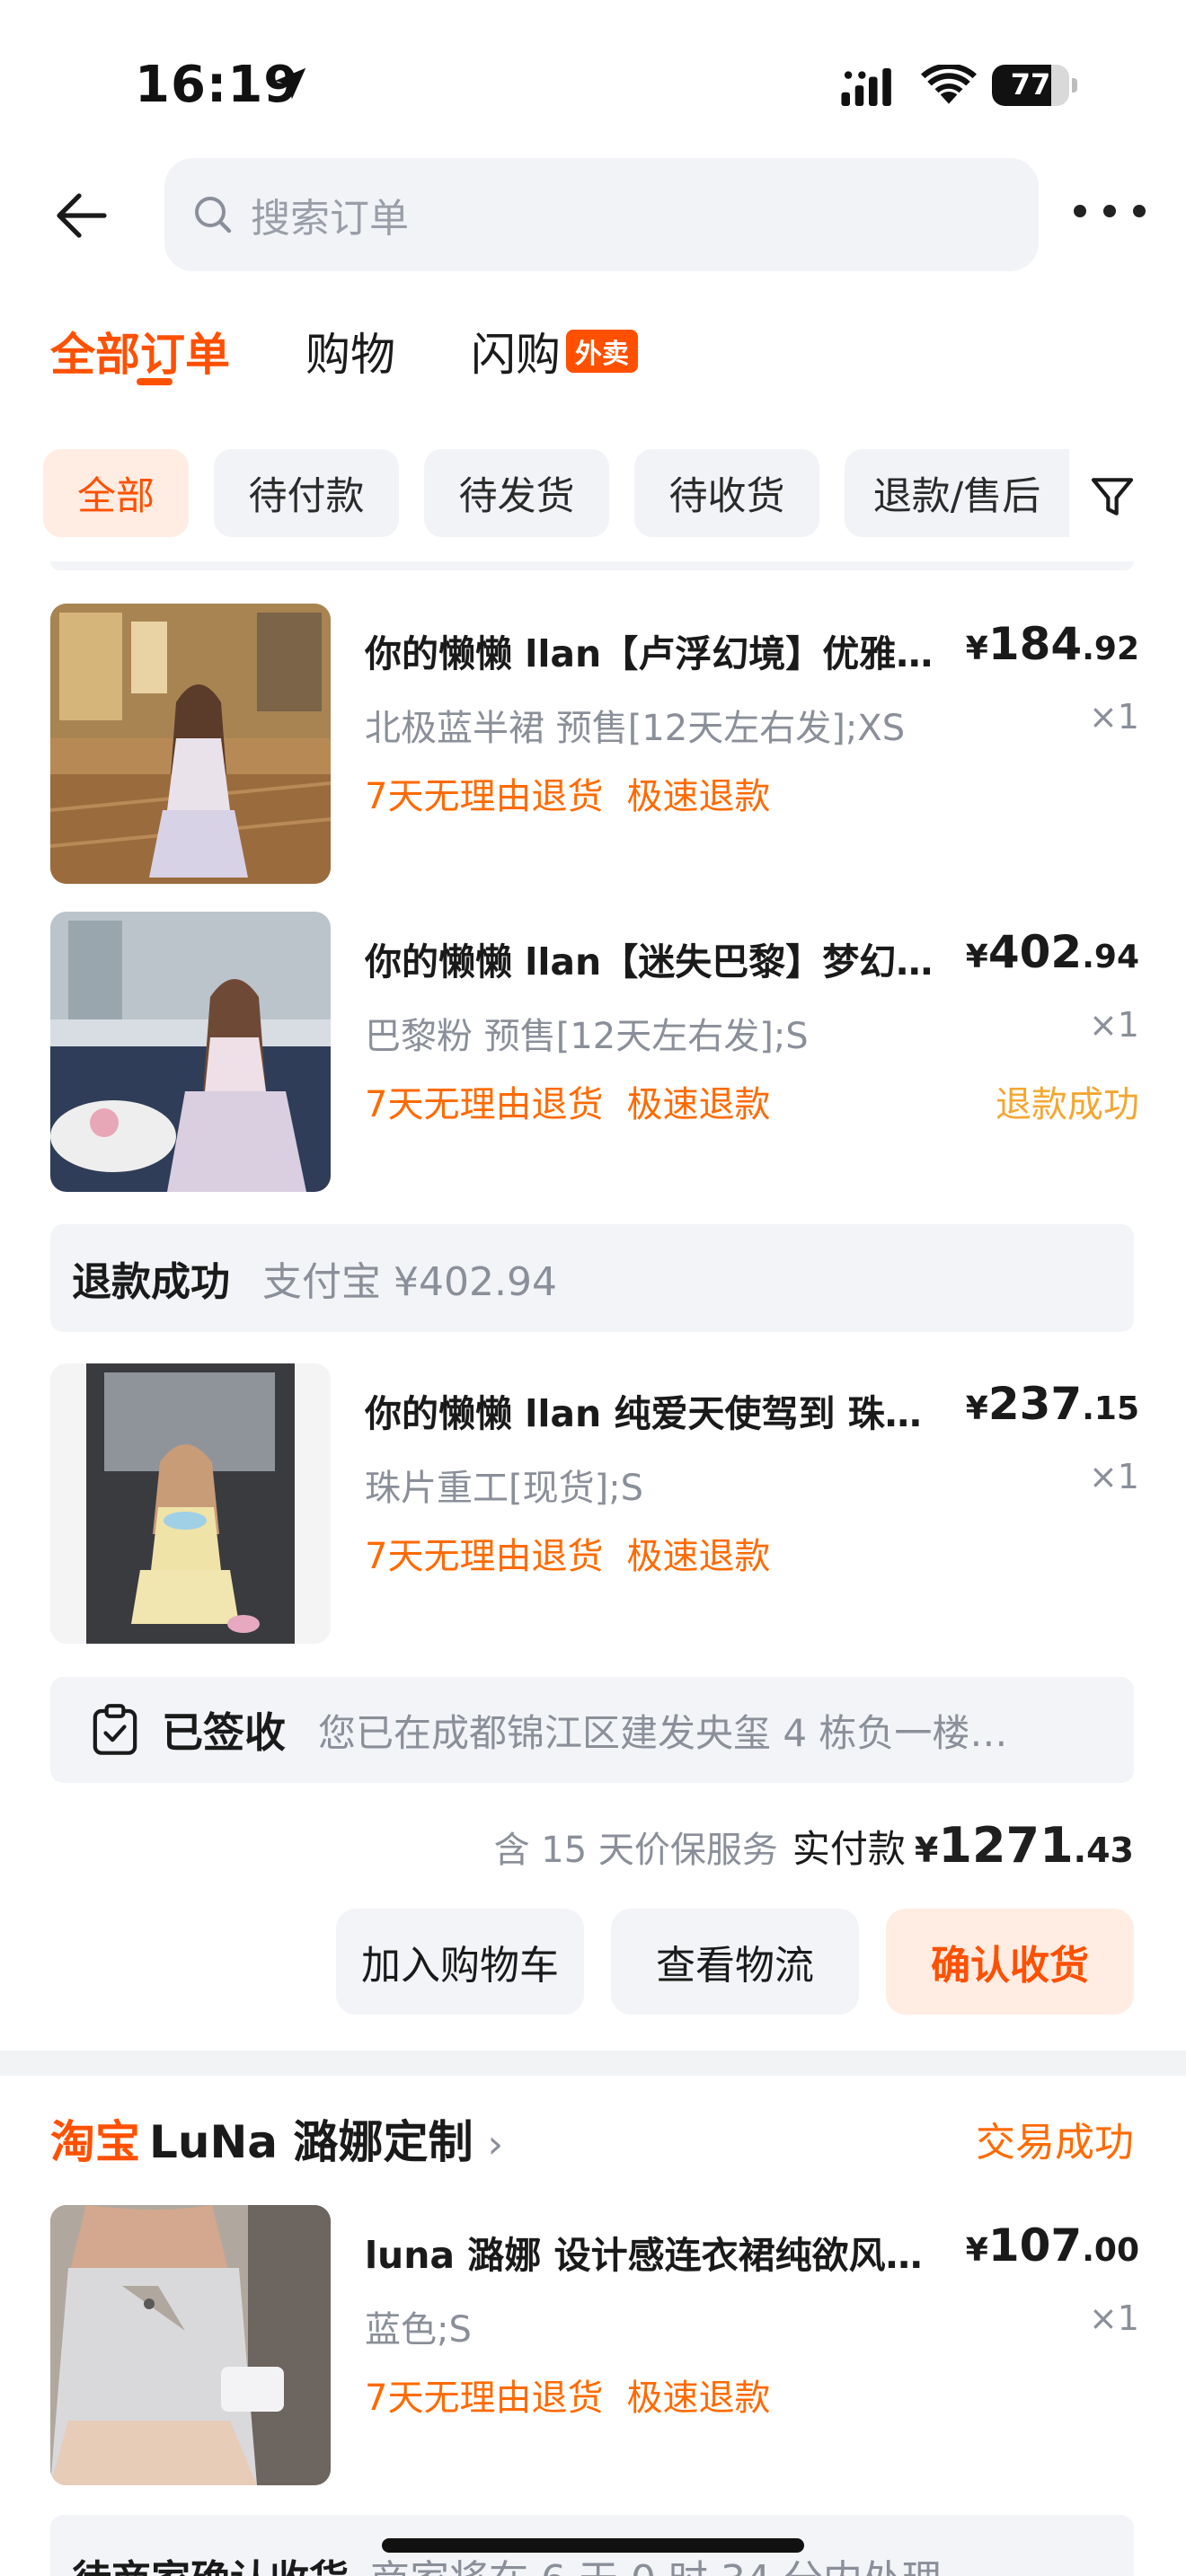 The height and width of the screenshot is (2576, 1186). I want to click on order-total: 含 15 天价保服务 实付款 ¥1271.43, so click(814, 1845).